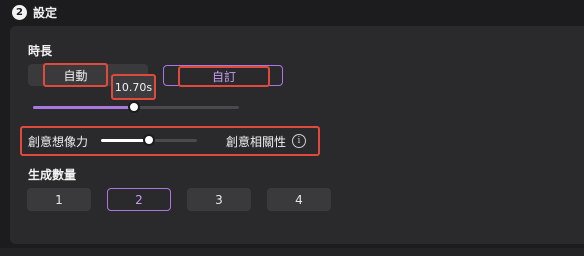 The width and height of the screenshot is (584, 256). Describe the element at coordinates (149, 140) in the screenshot. I see `creativity-slider-thumb` at that location.